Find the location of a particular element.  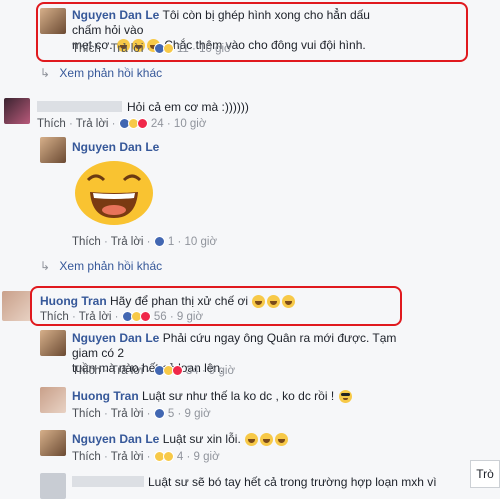

comment-body: Nguyen Dan Le Luật sư xin lỗi. is located at coordinates (180, 439).